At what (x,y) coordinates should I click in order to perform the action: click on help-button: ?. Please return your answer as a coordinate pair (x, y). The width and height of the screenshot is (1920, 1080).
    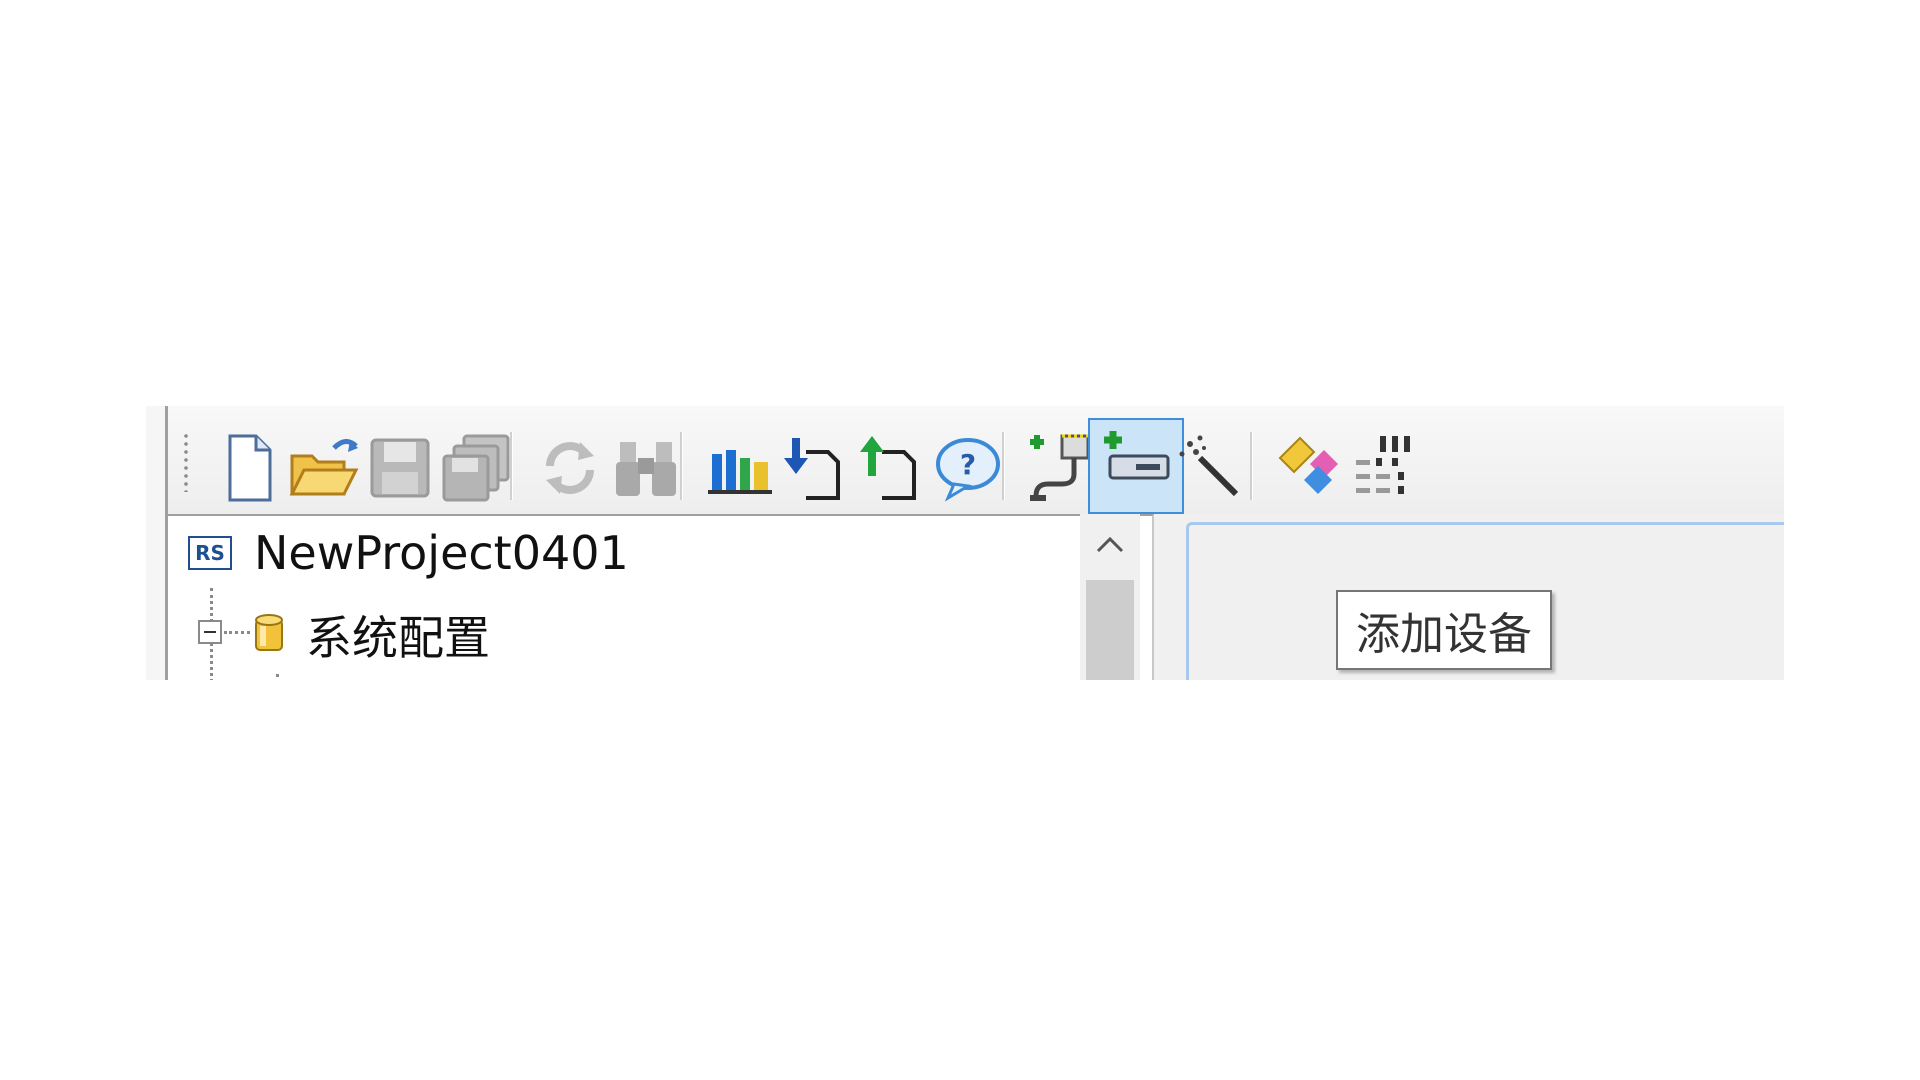
    Looking at the image, I should click on (968, 468).